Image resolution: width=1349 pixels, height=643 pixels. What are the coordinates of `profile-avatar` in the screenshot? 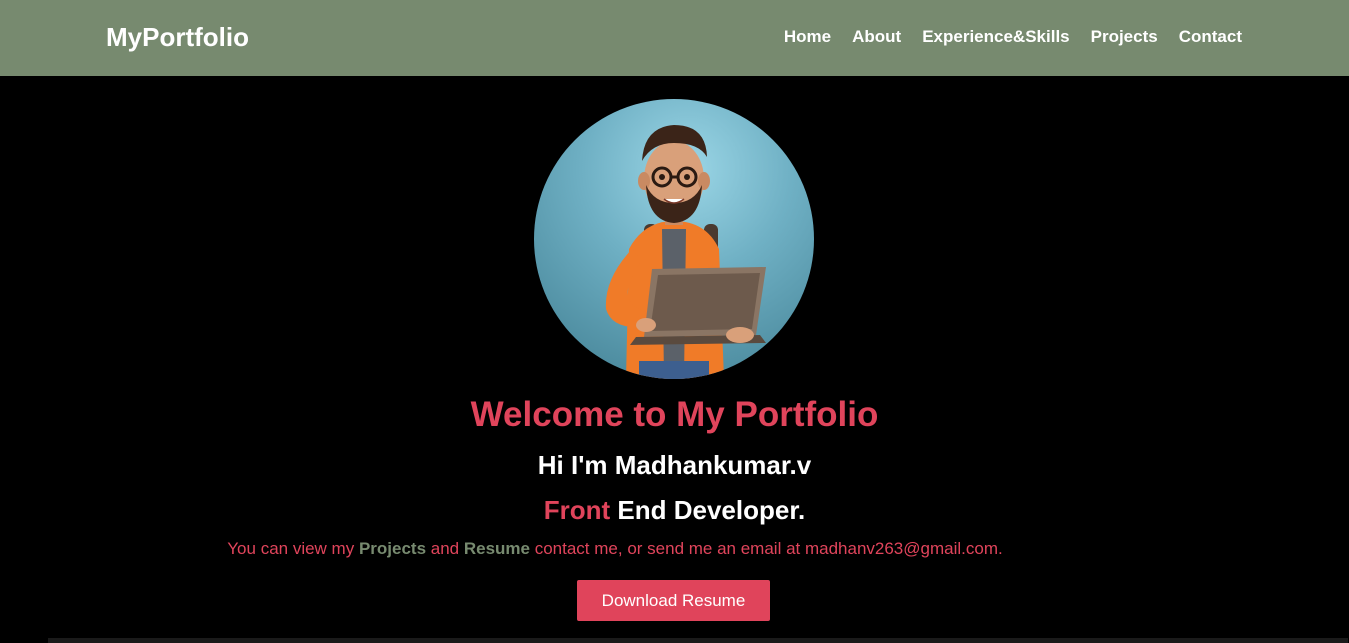 It's located at (674, 239).